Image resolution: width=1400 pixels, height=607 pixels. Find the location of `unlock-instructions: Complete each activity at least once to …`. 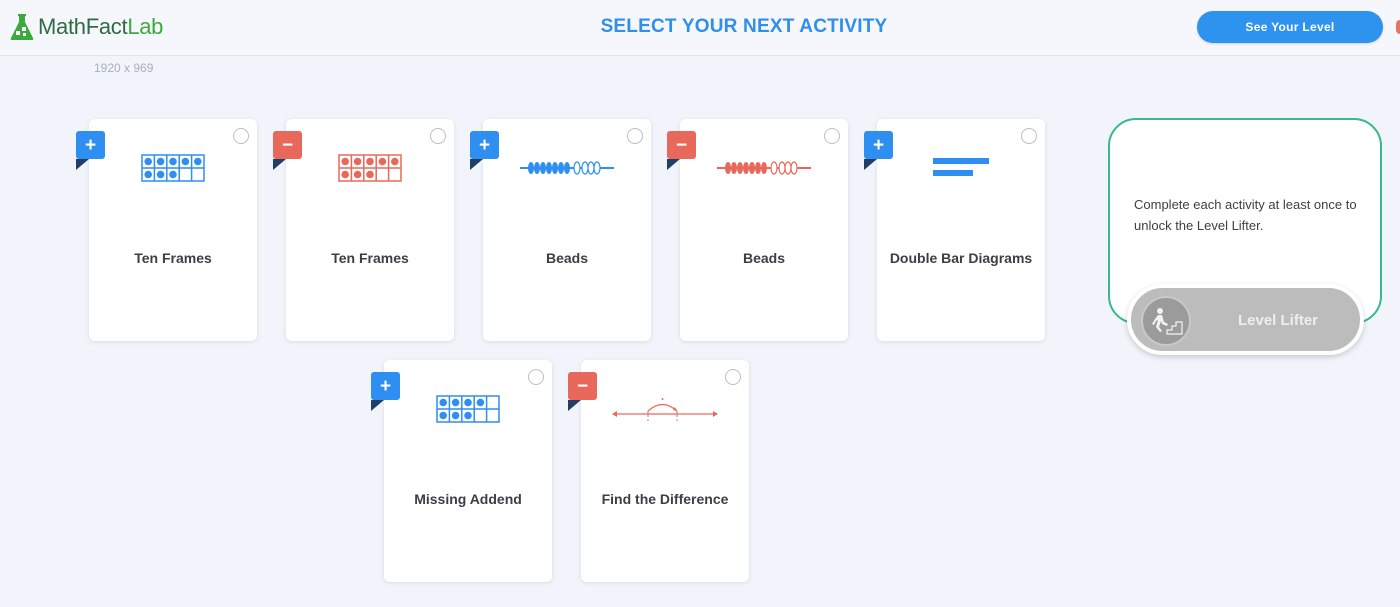

unlock-instructions: Complete each activity at least once to … is located at coordinates (1245, 215).